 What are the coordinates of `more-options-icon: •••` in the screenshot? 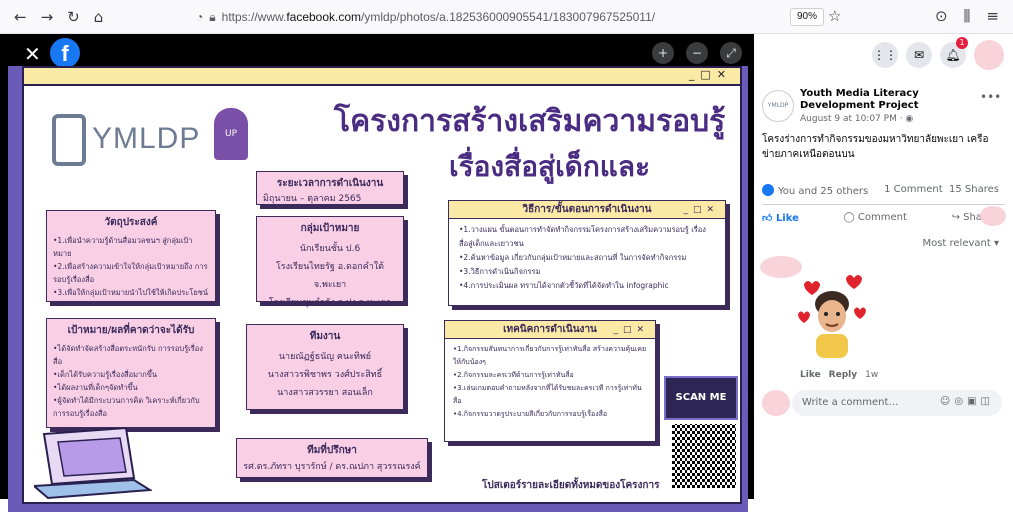 It's located at (990, 97).